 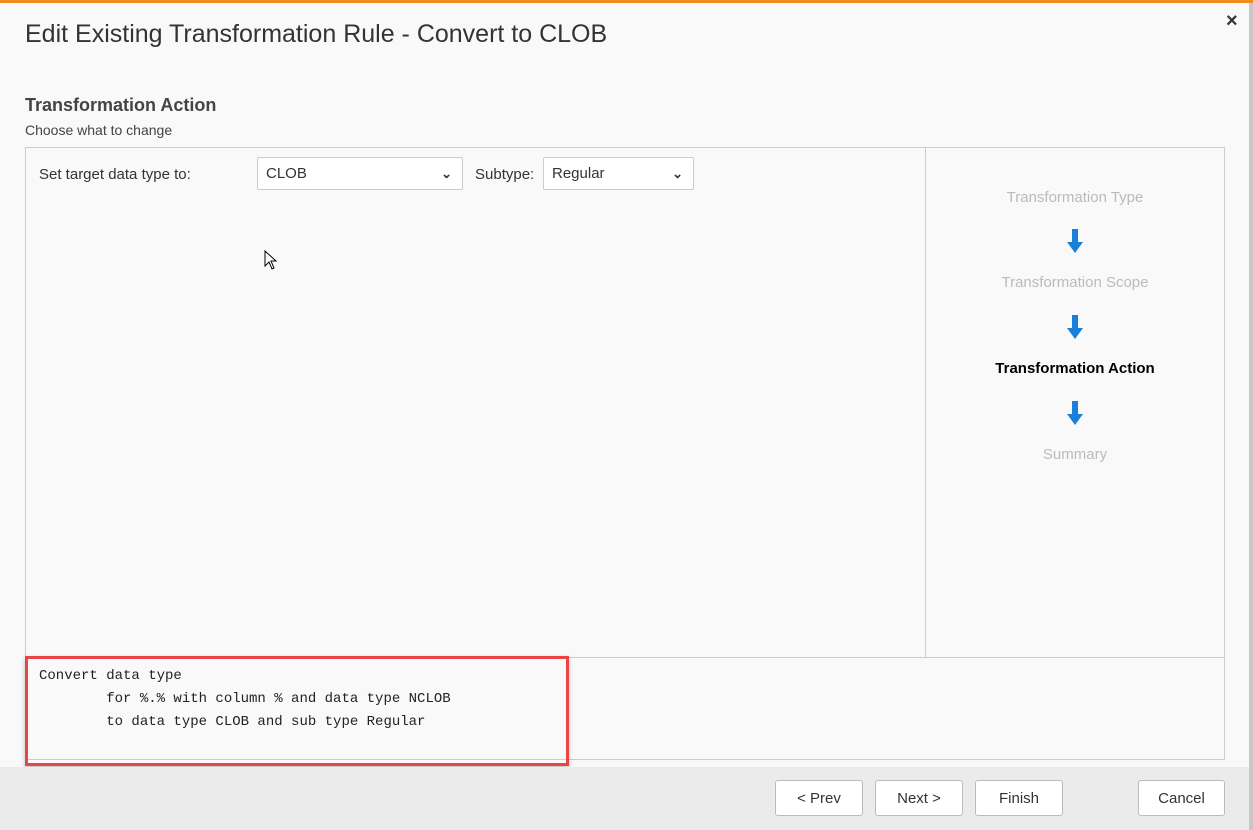 What do you see at coordinates (121, 105) in the screenshot?
I see `section-heading: Transformation Action` at bounding box center [121, 105].